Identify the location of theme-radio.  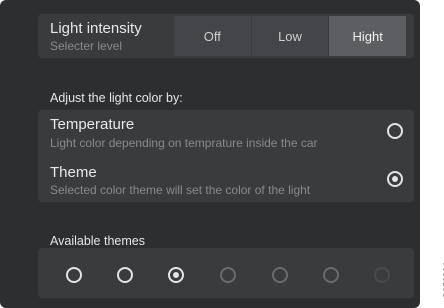
(395, 179).